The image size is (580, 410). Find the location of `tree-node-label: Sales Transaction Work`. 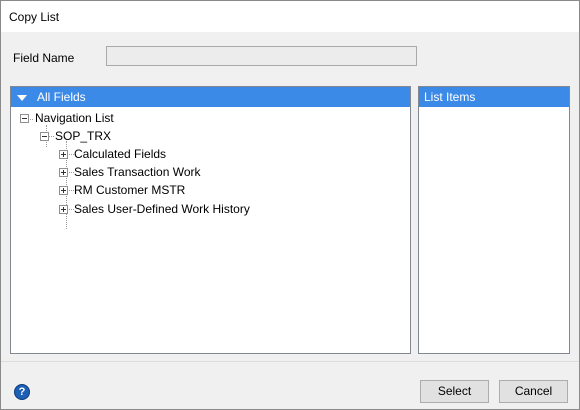

tree-node-label: Sales Transaction Work is located at coordinates (137, 172).